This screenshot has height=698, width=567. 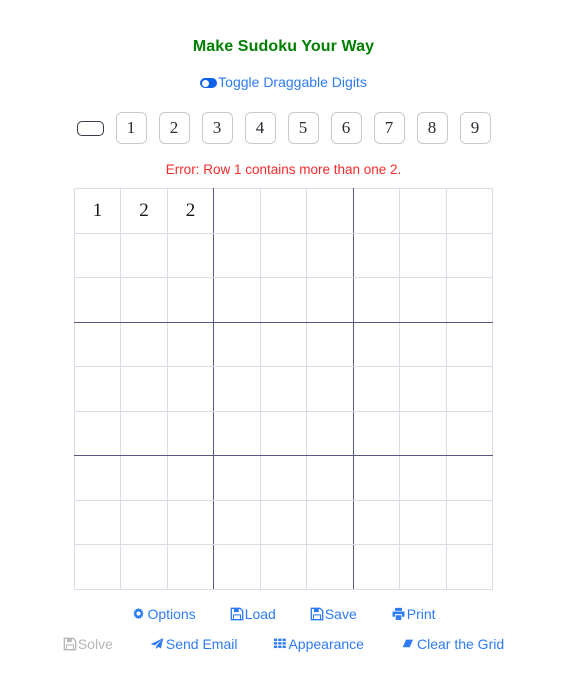 I want to click on blank-cell-icon, so click(x=90, y=128).